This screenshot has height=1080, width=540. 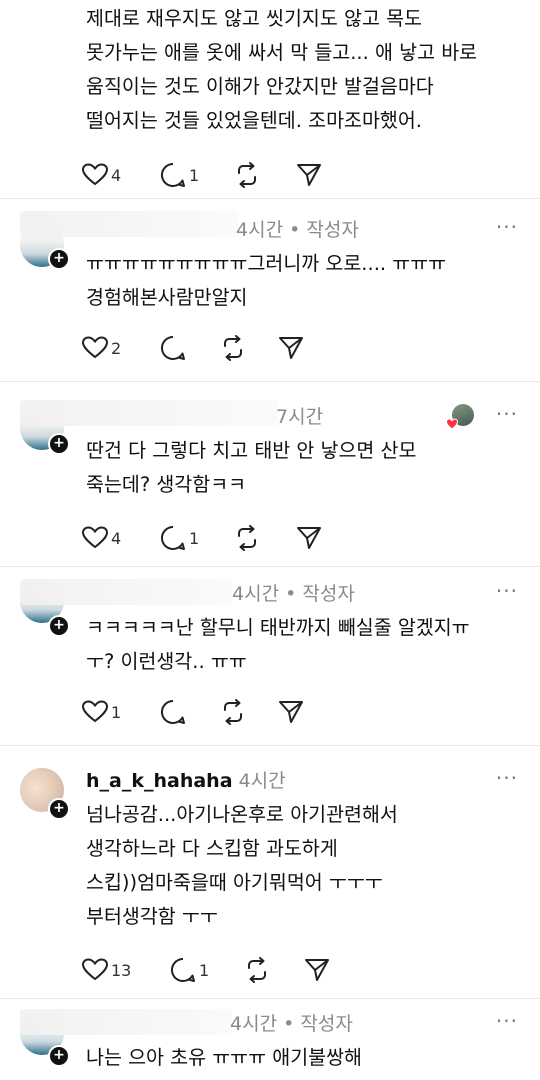 I want to click on like-button: 1, so click(x=101, y=712).